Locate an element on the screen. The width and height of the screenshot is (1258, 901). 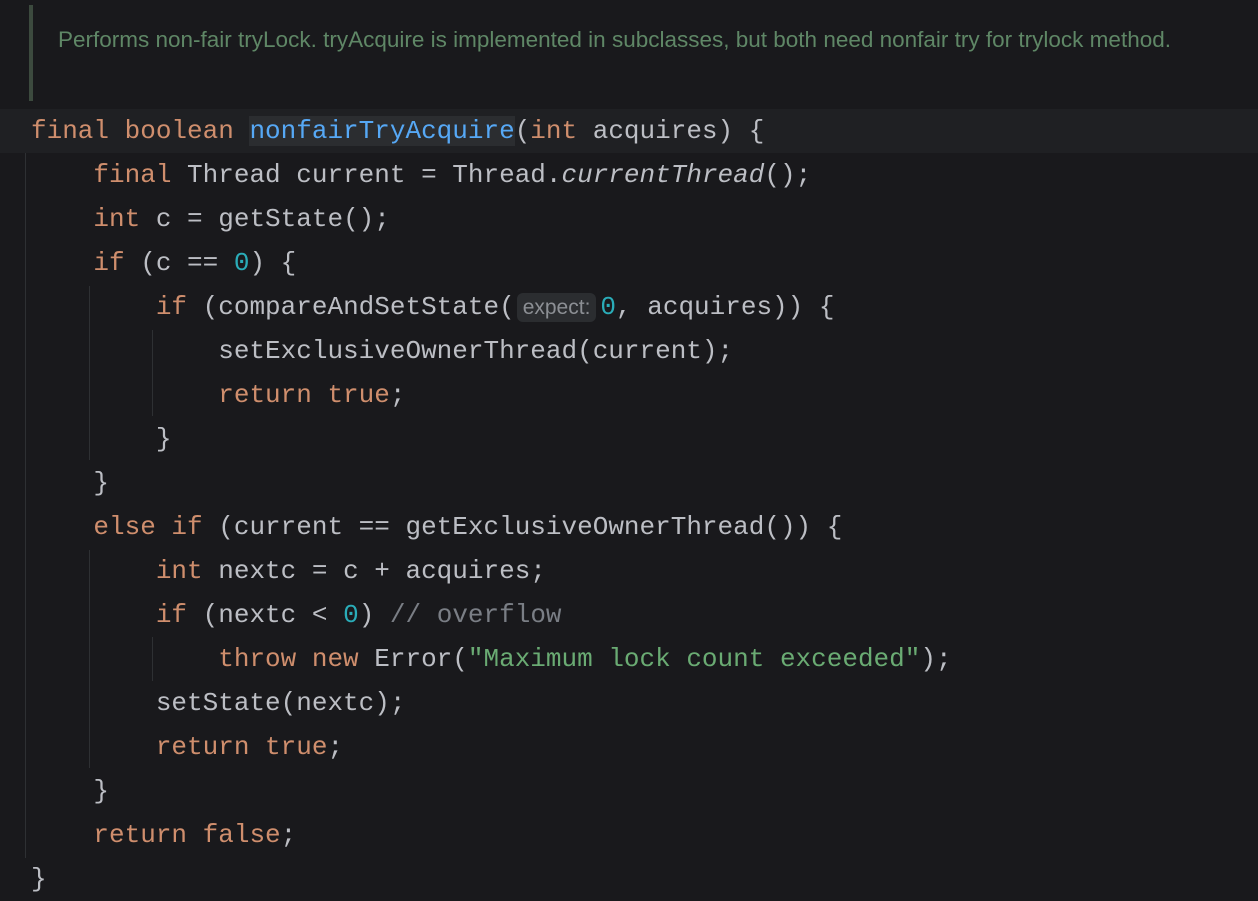
code-text: c = getState(); is located at coordinates (272, 219).